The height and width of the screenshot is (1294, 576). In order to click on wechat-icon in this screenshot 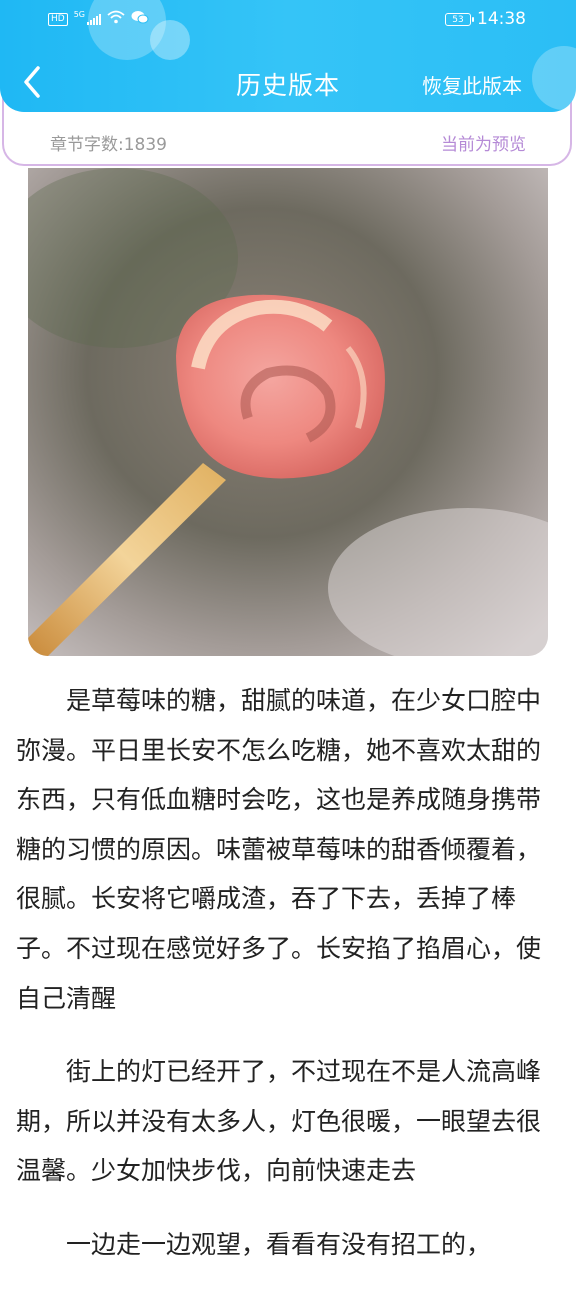, I will do `click(140, 19)`.